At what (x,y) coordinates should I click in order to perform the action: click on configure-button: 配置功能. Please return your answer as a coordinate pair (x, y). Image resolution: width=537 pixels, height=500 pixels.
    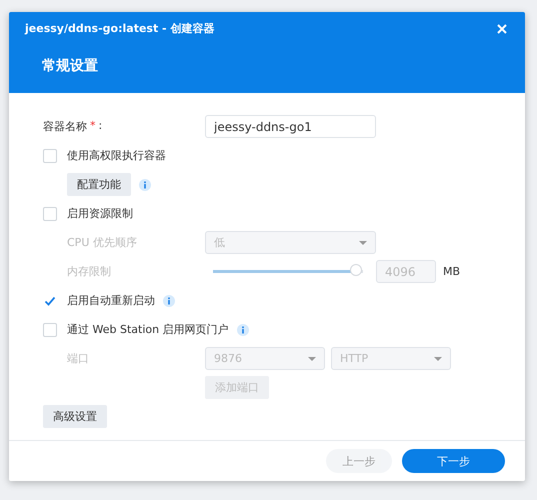
    Looking at the image, I should click on (99, 184).